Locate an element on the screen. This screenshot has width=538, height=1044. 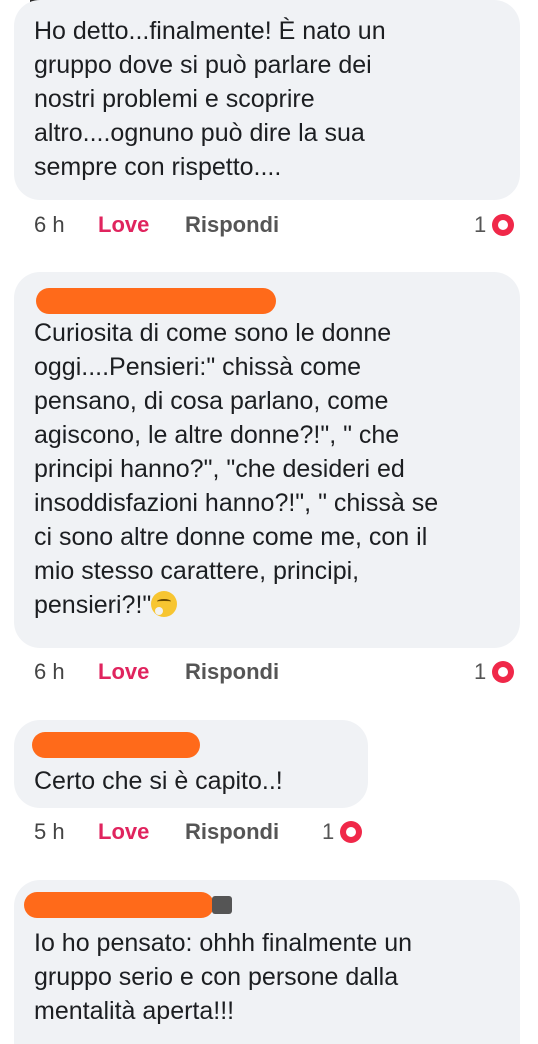
timestamp: 5 h is located at coordinates (49, 831).